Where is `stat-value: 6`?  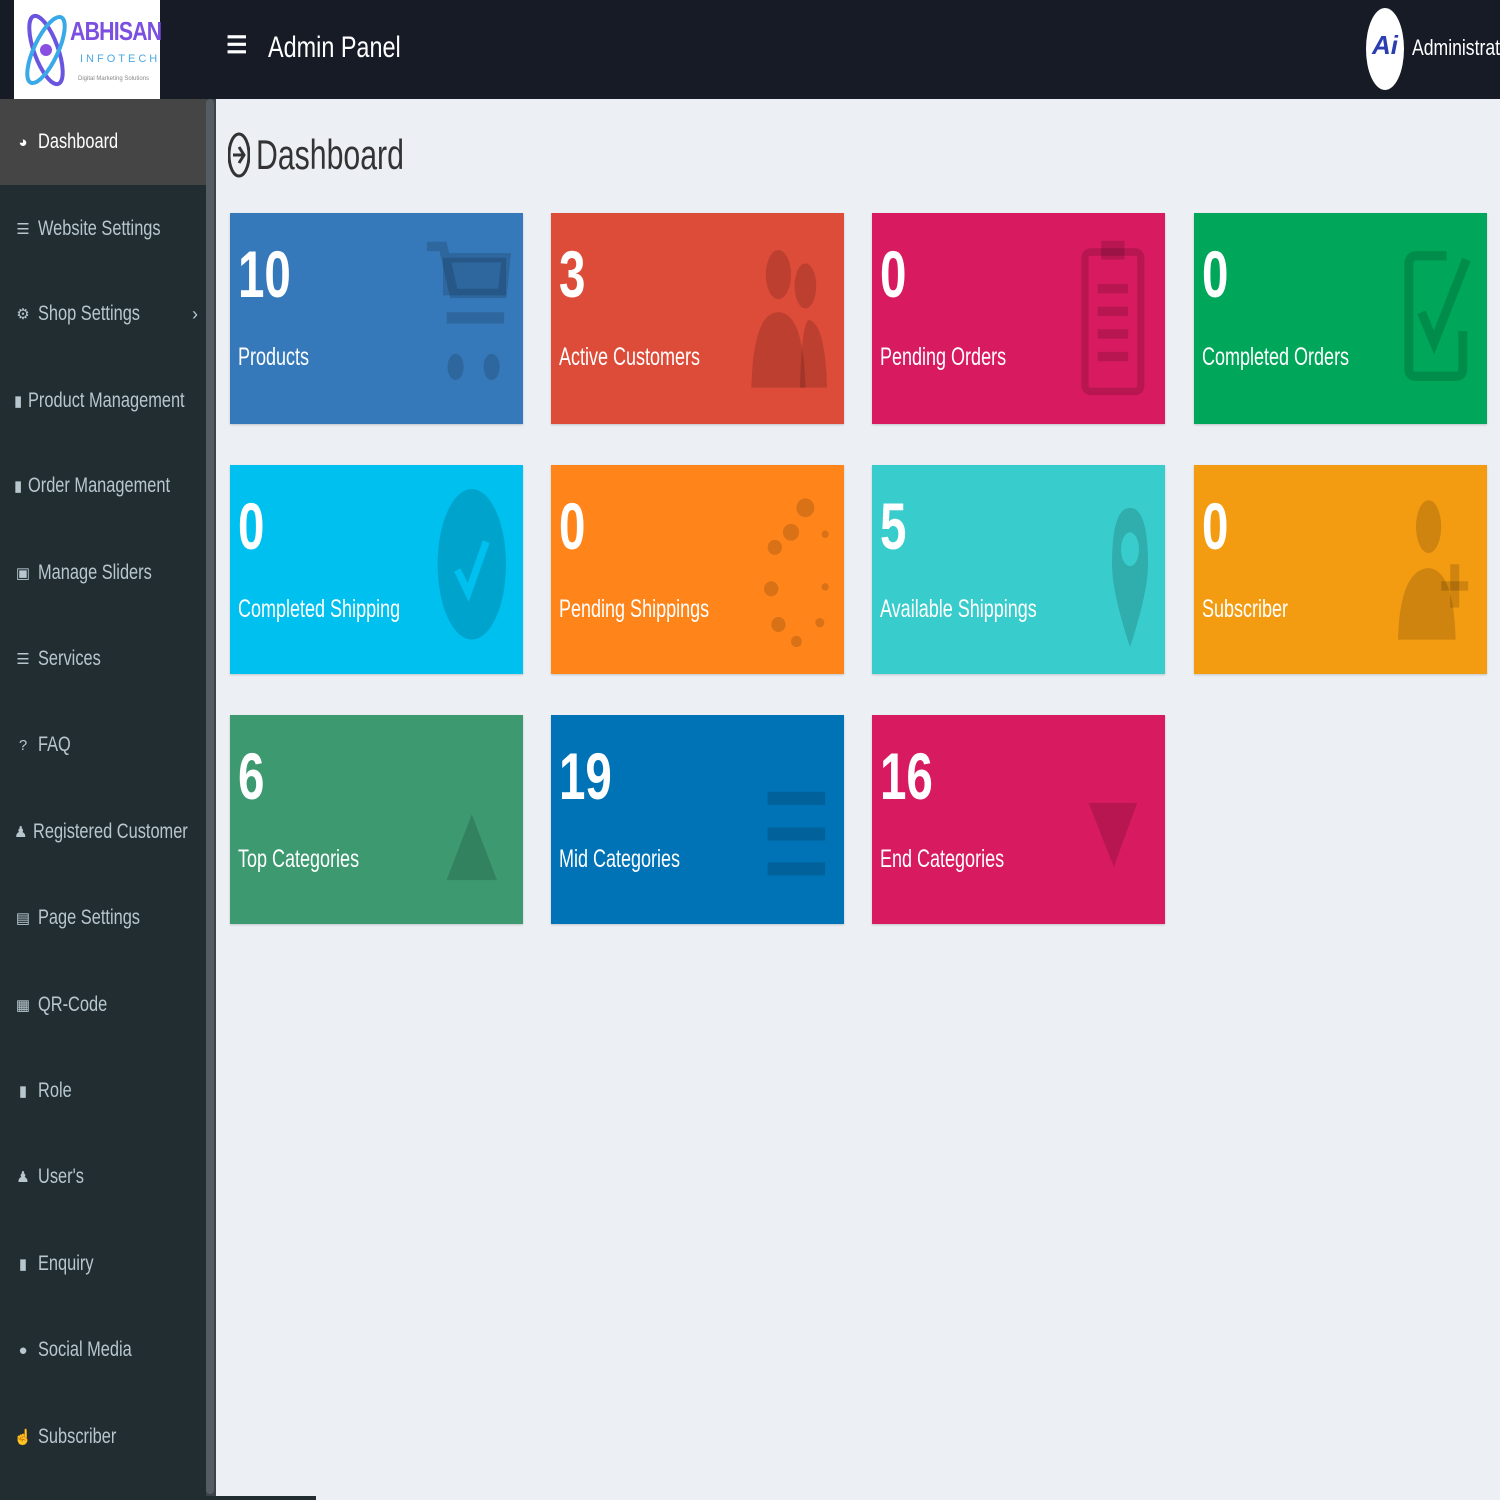 stat-value: 6 is located at coordinates (251, 776).